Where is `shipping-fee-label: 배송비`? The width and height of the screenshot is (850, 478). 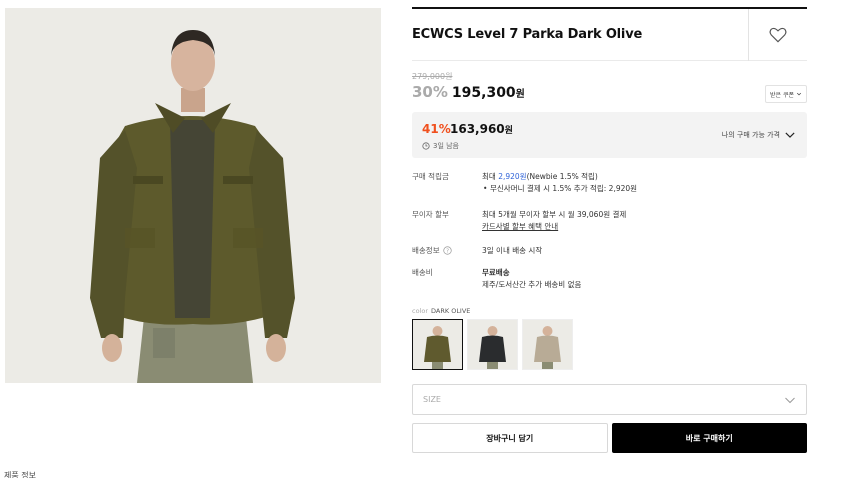
shipping-fee-label: 배송비 is located at coordinates (422, 272).